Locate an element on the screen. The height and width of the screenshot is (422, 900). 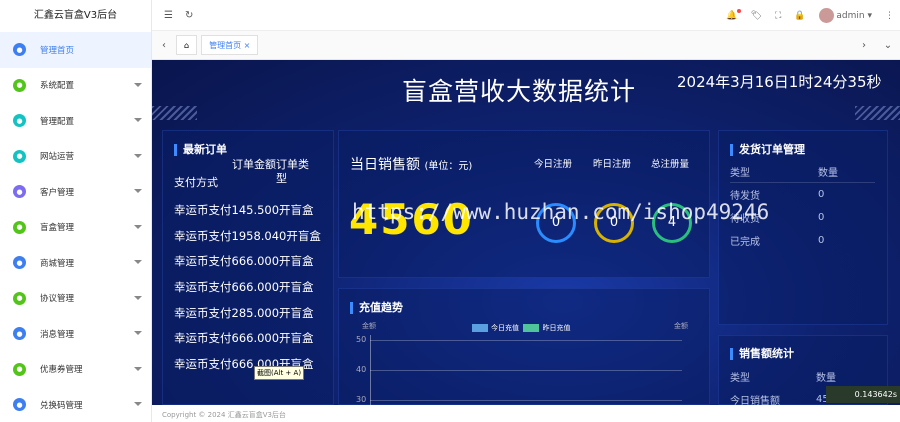
more-icon: ⋮ is located at coordinates (889, 16).